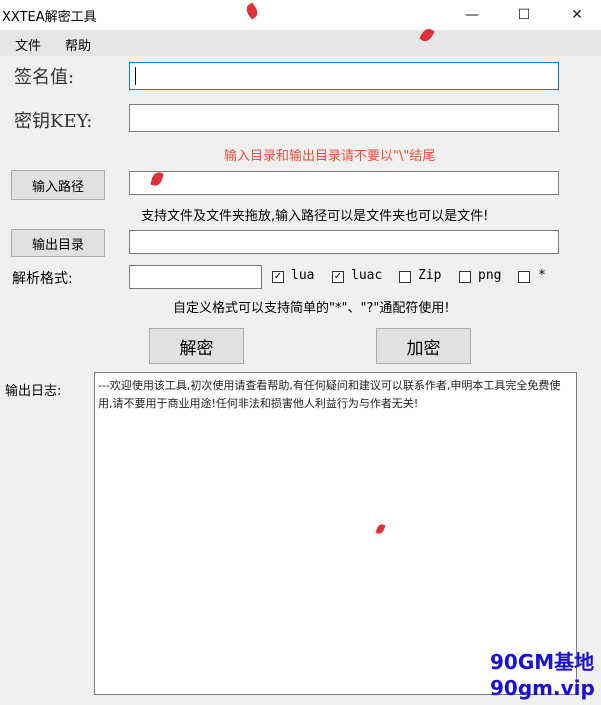 The height and width of the screenshot is (705, 601). Describe the element at coordinates (344, 242) in the screenshot. I see `output-dir-field` at that location.